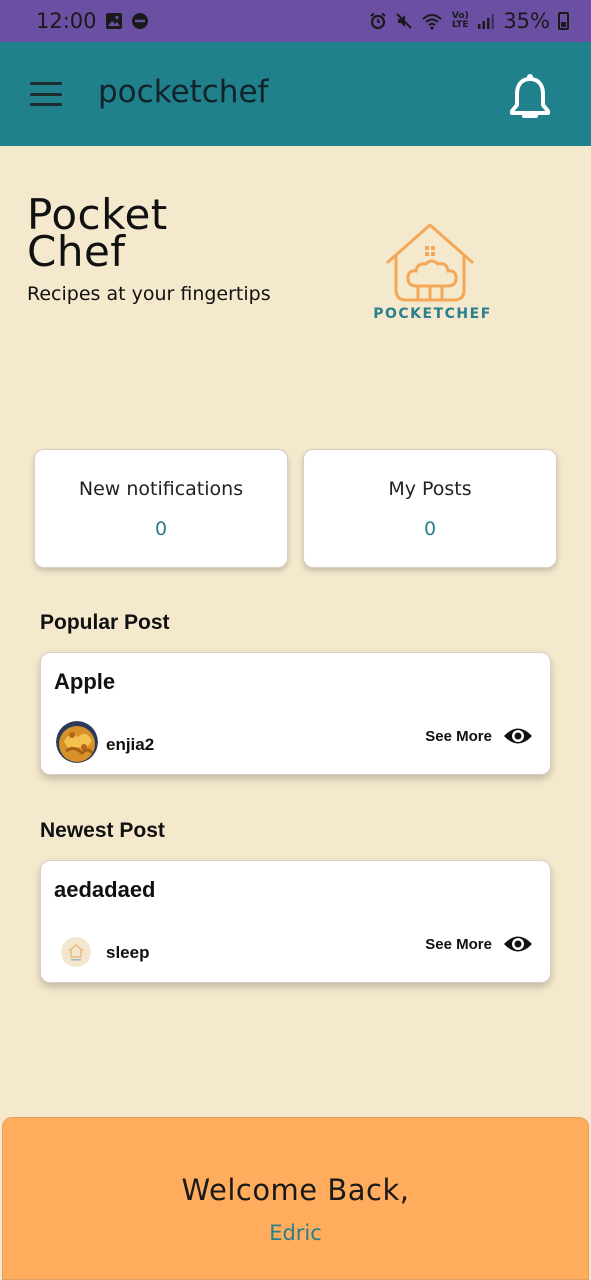 The image size is (591, 1280). What do you see at coordinates (295, 713) in the screenshot?
I see `popular-post-card: Apple enjia2 See More` at bounding box center [295, 713].